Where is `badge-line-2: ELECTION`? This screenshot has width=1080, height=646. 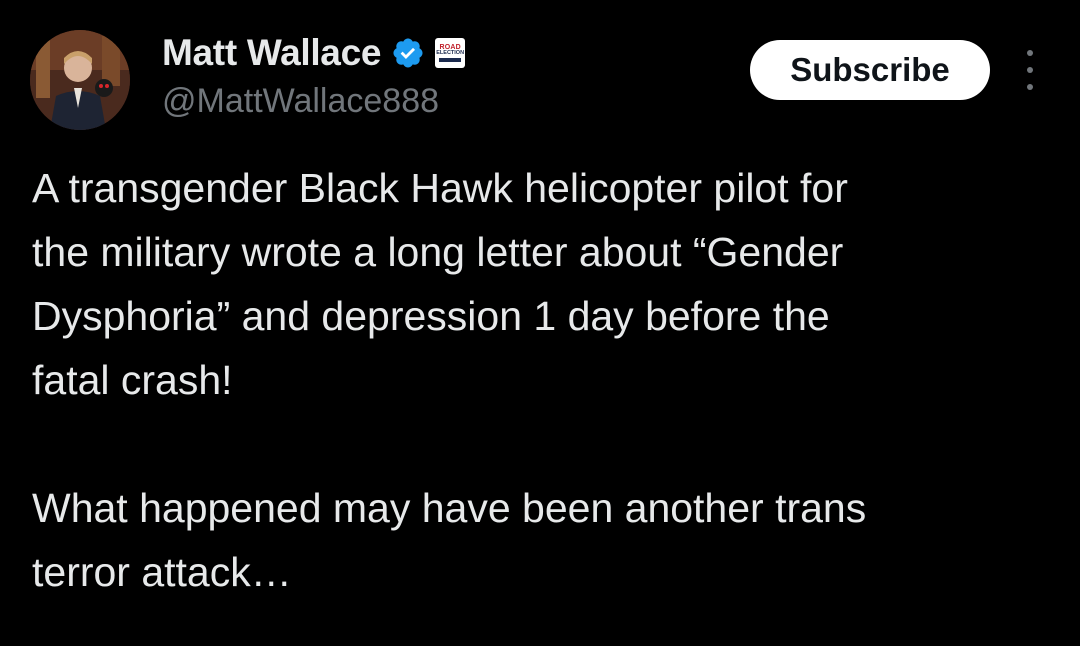
badge-line-2: ELECTION is located at coordinates (450, 52).